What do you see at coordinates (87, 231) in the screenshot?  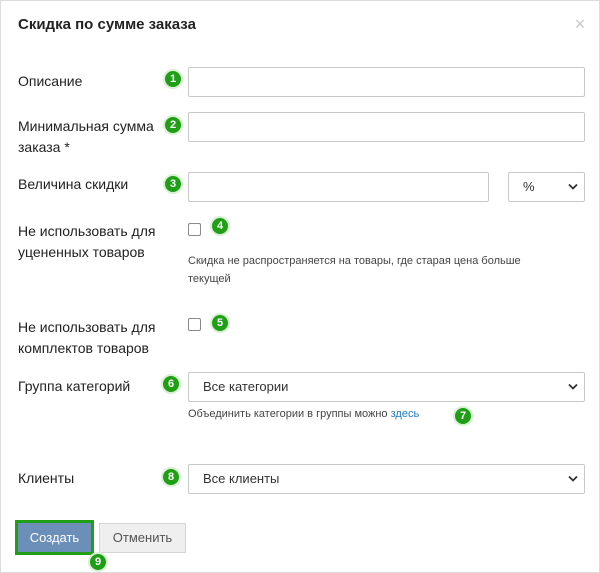 I see `exclude-discounted-label-line1: Не использовать для` at bounding box center [87, 231].